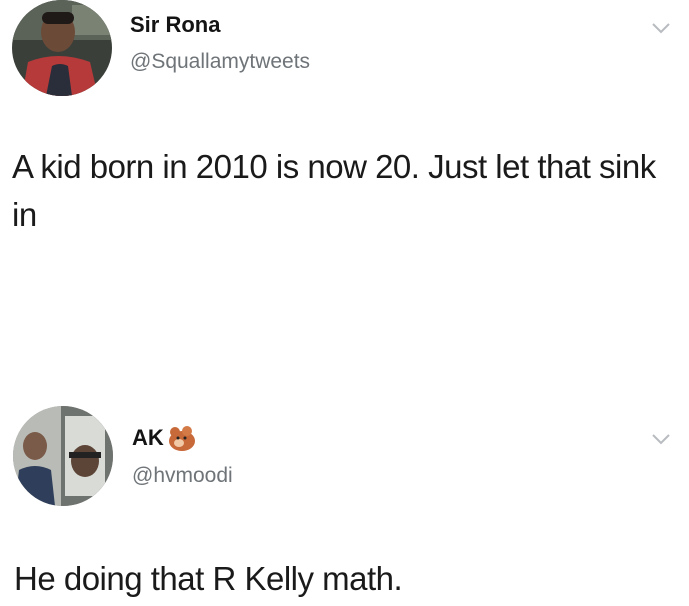  I want to click on hamster-emoji-icon, so click(182, 438).